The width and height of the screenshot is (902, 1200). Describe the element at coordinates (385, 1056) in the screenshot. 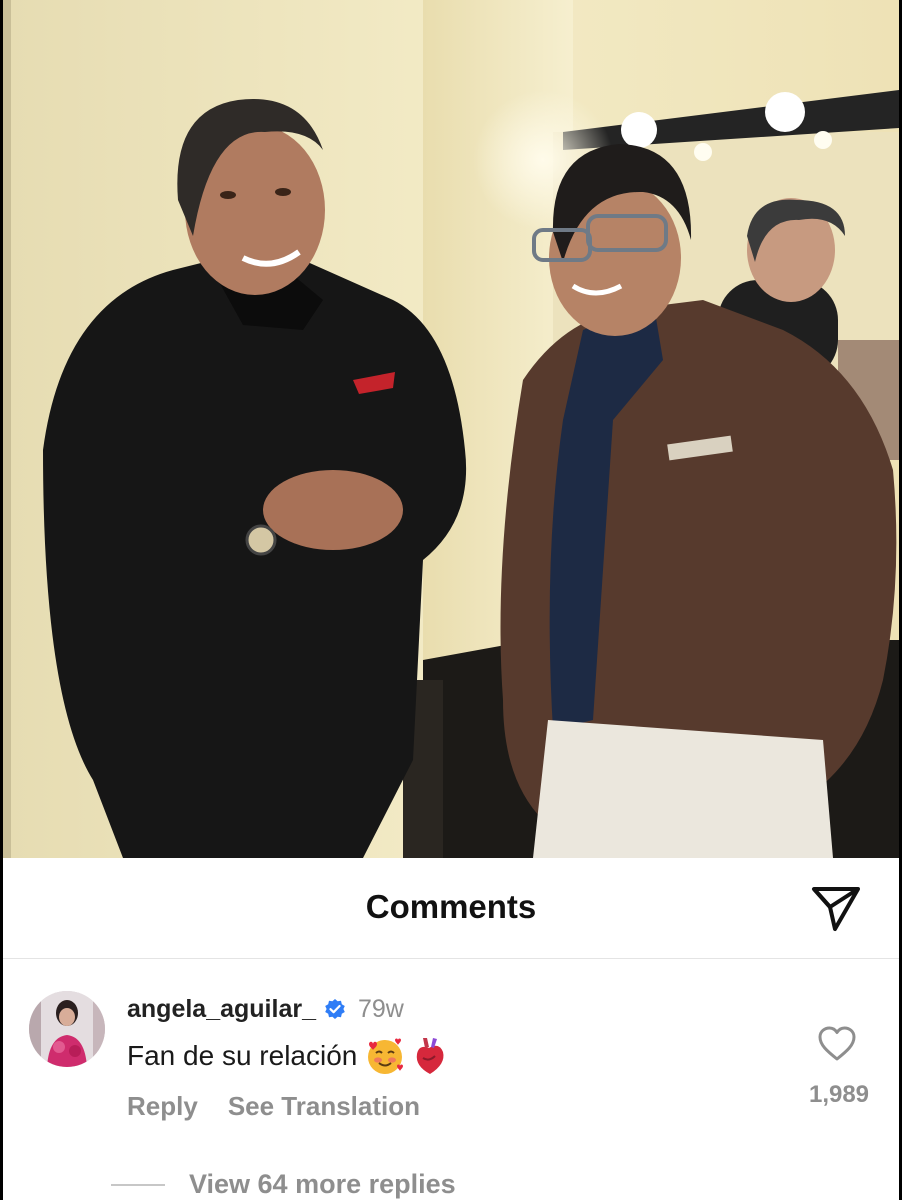

I see `smiling-face-with-hearts-emoji` at that location.